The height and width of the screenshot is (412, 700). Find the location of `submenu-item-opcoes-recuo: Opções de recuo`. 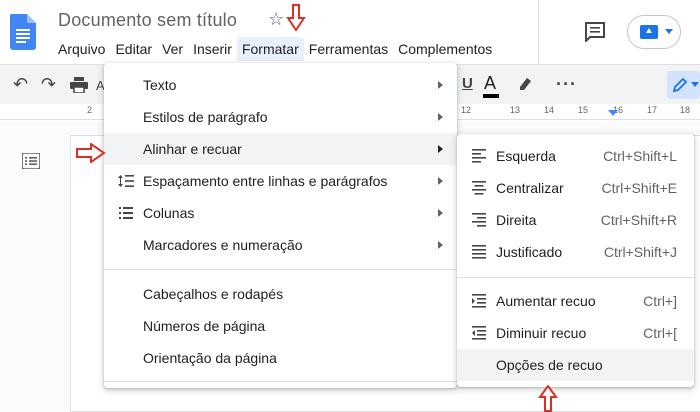

submenu-item-opcoes-recuo: Opções de recuo is located at coordinates (575, 365).